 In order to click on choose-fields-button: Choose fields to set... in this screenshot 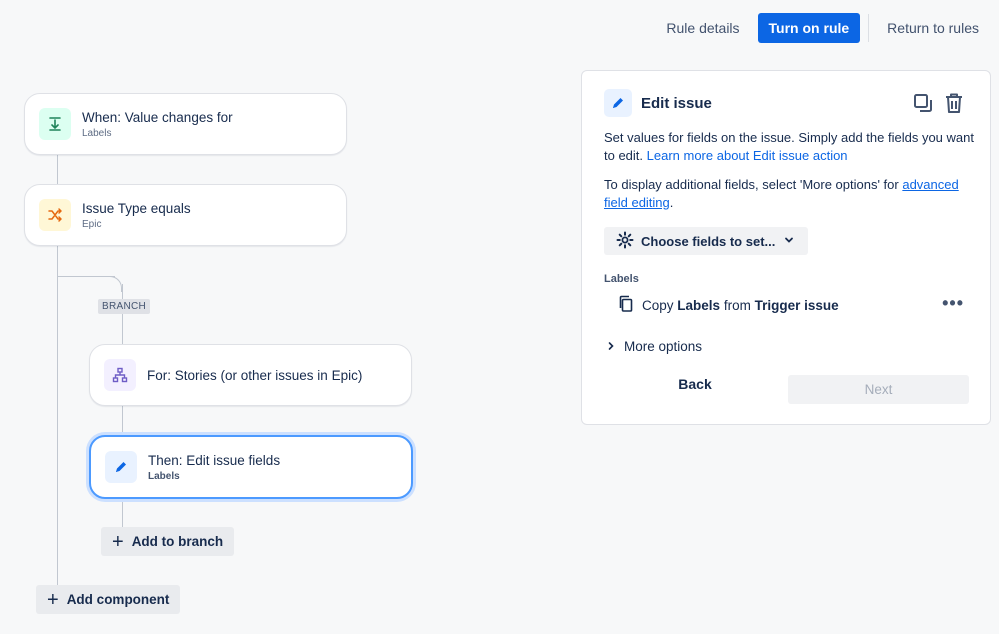, I will do `click(706, 241)`.